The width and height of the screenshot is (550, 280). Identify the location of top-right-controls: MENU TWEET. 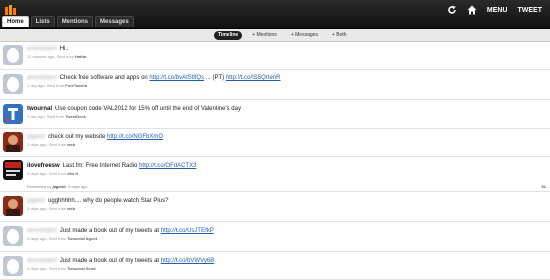
(494, 10).